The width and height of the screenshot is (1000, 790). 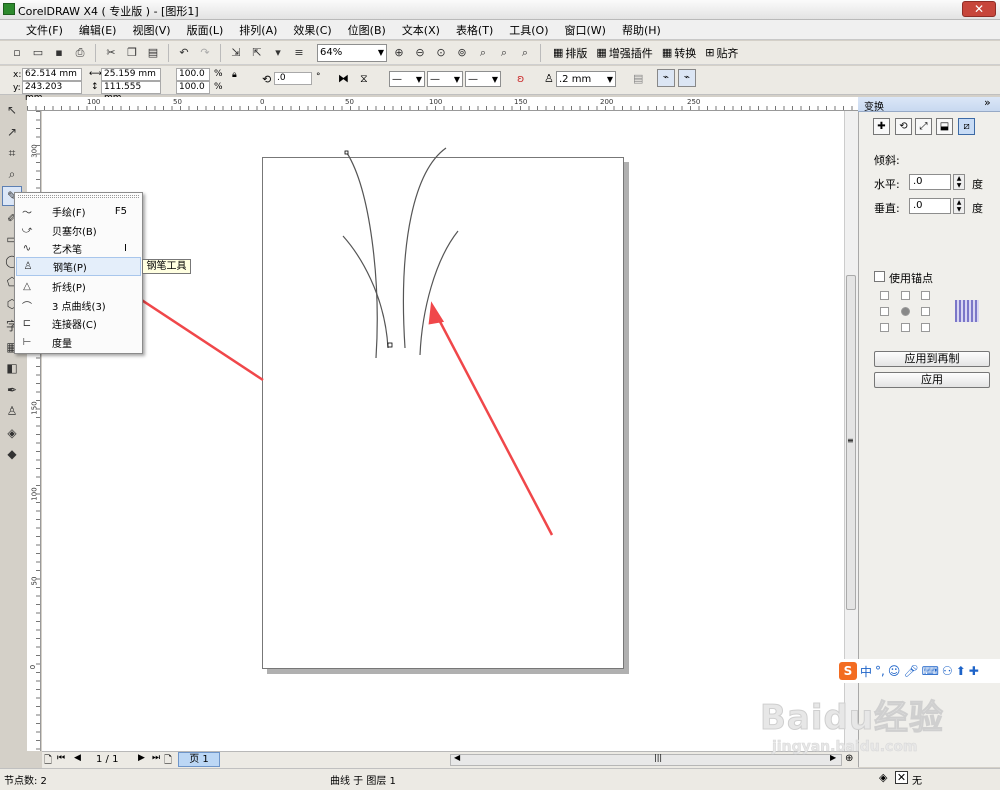 I want to click on annotation-arrow, so click(x=494, y=424).